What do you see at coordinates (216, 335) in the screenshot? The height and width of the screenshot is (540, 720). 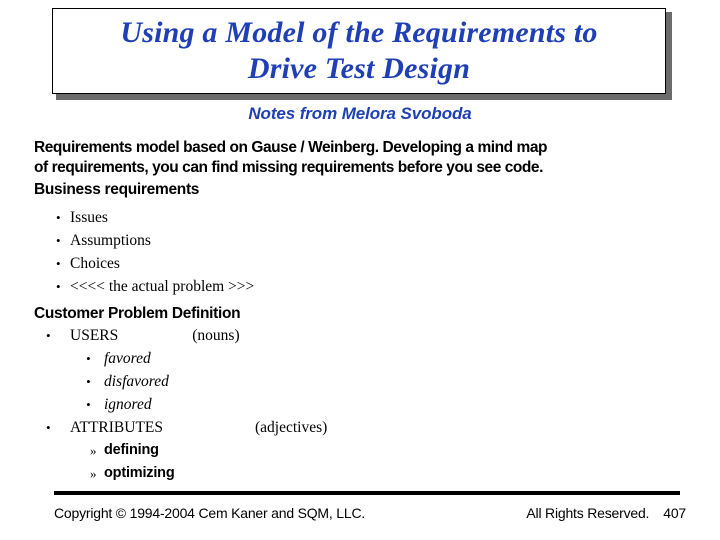 I see `users-note: (nouns)` at bounding box center [216, 335].